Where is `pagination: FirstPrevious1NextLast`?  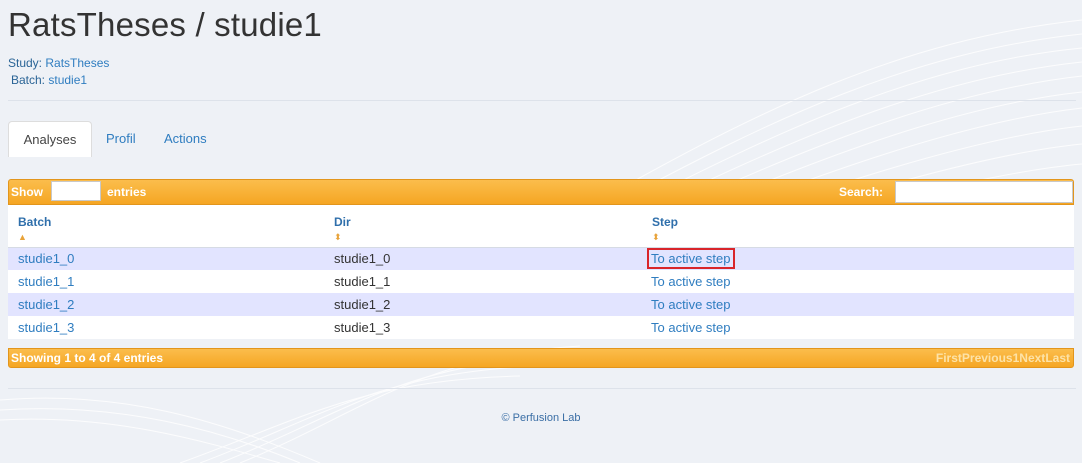
pagination: FirstPrevious1NextLast is located at coordinates (1003, 358).